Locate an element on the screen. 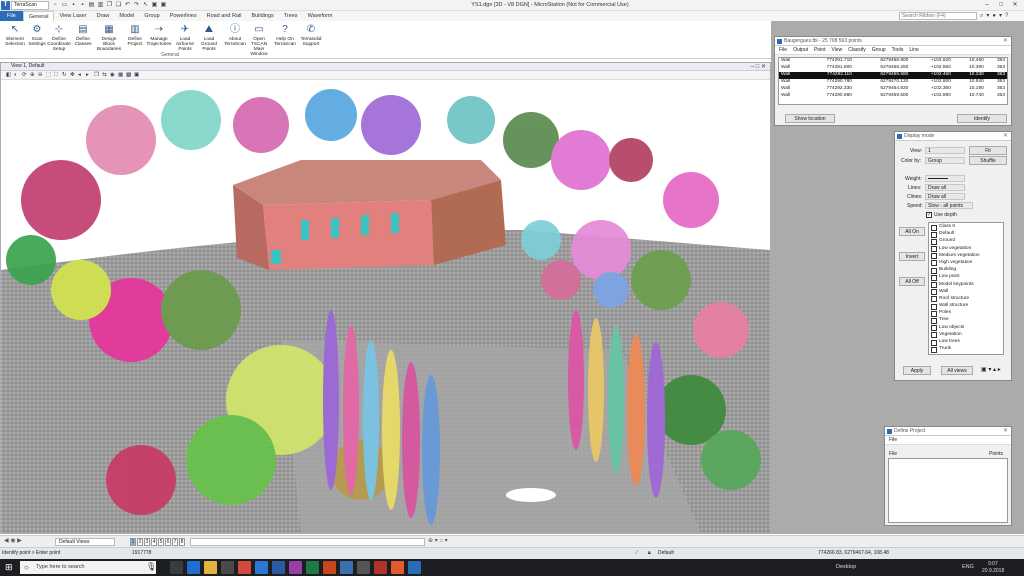 The width and height of the screenshot is (1024, 576). view-group-nav-icons: ◀ ◉ ▶ is located at coordinates (13, 540).